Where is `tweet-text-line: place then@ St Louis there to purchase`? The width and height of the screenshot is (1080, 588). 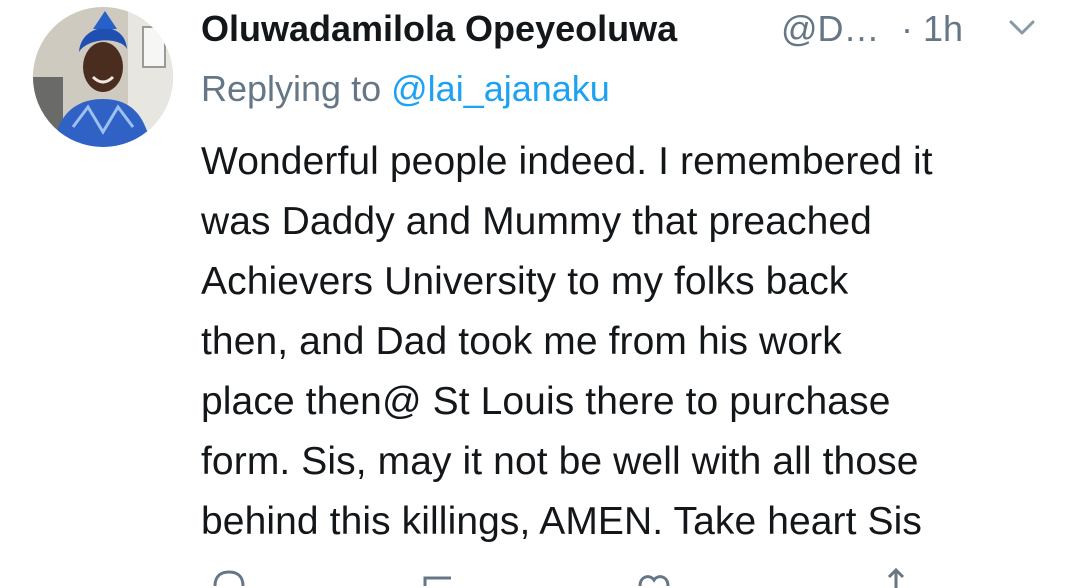
tweet-text-line: place then@ St Louis there to purchase is located at coordinates (546, 401).